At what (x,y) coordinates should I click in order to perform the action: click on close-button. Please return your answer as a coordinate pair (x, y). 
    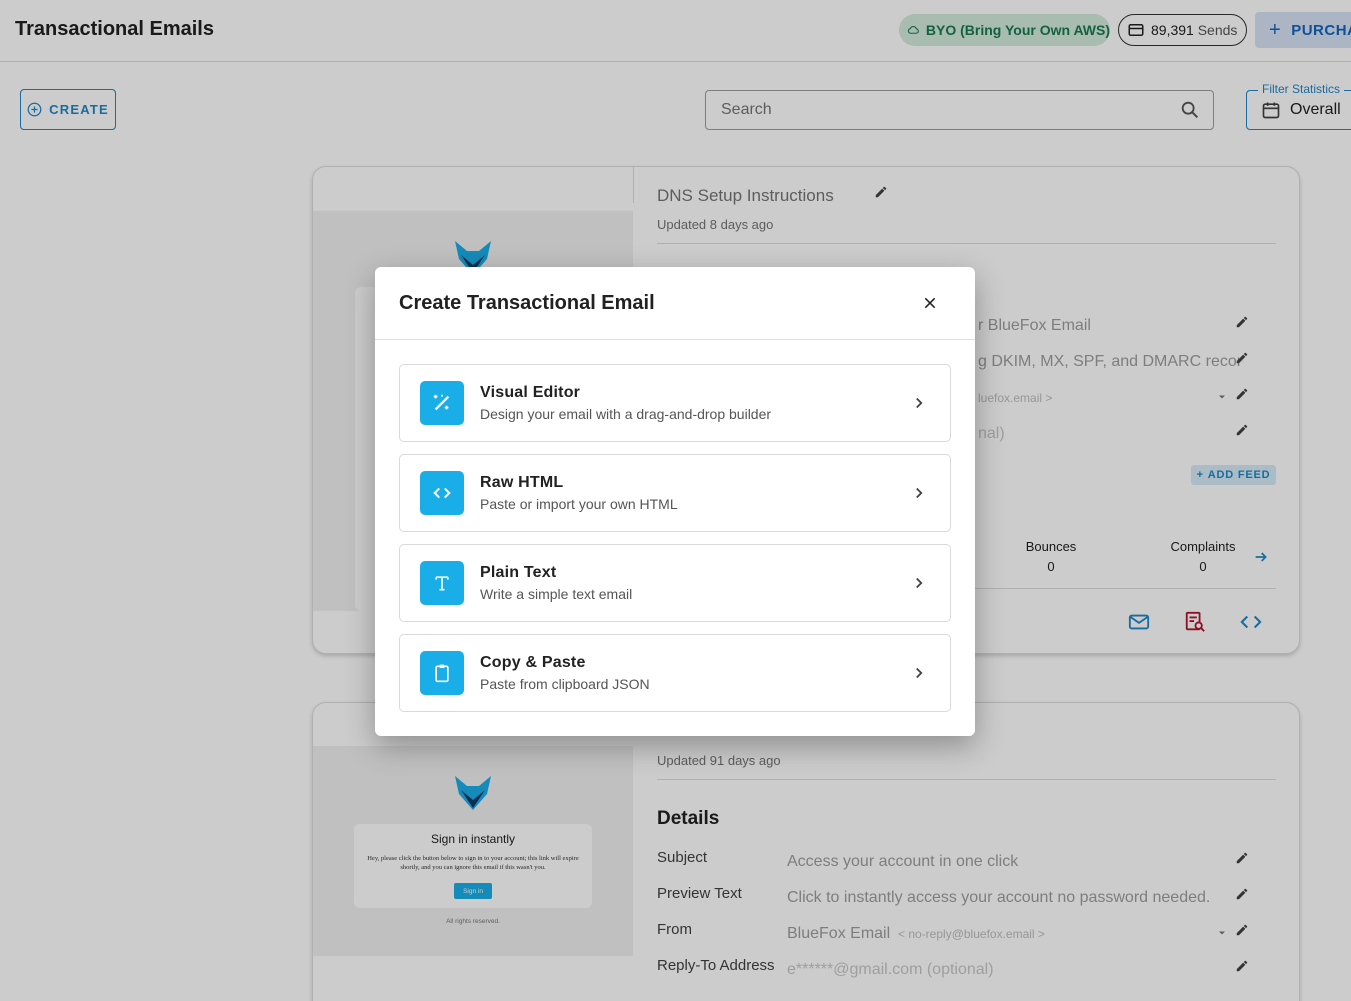
    Looking at the image, I should click on (930, 303).